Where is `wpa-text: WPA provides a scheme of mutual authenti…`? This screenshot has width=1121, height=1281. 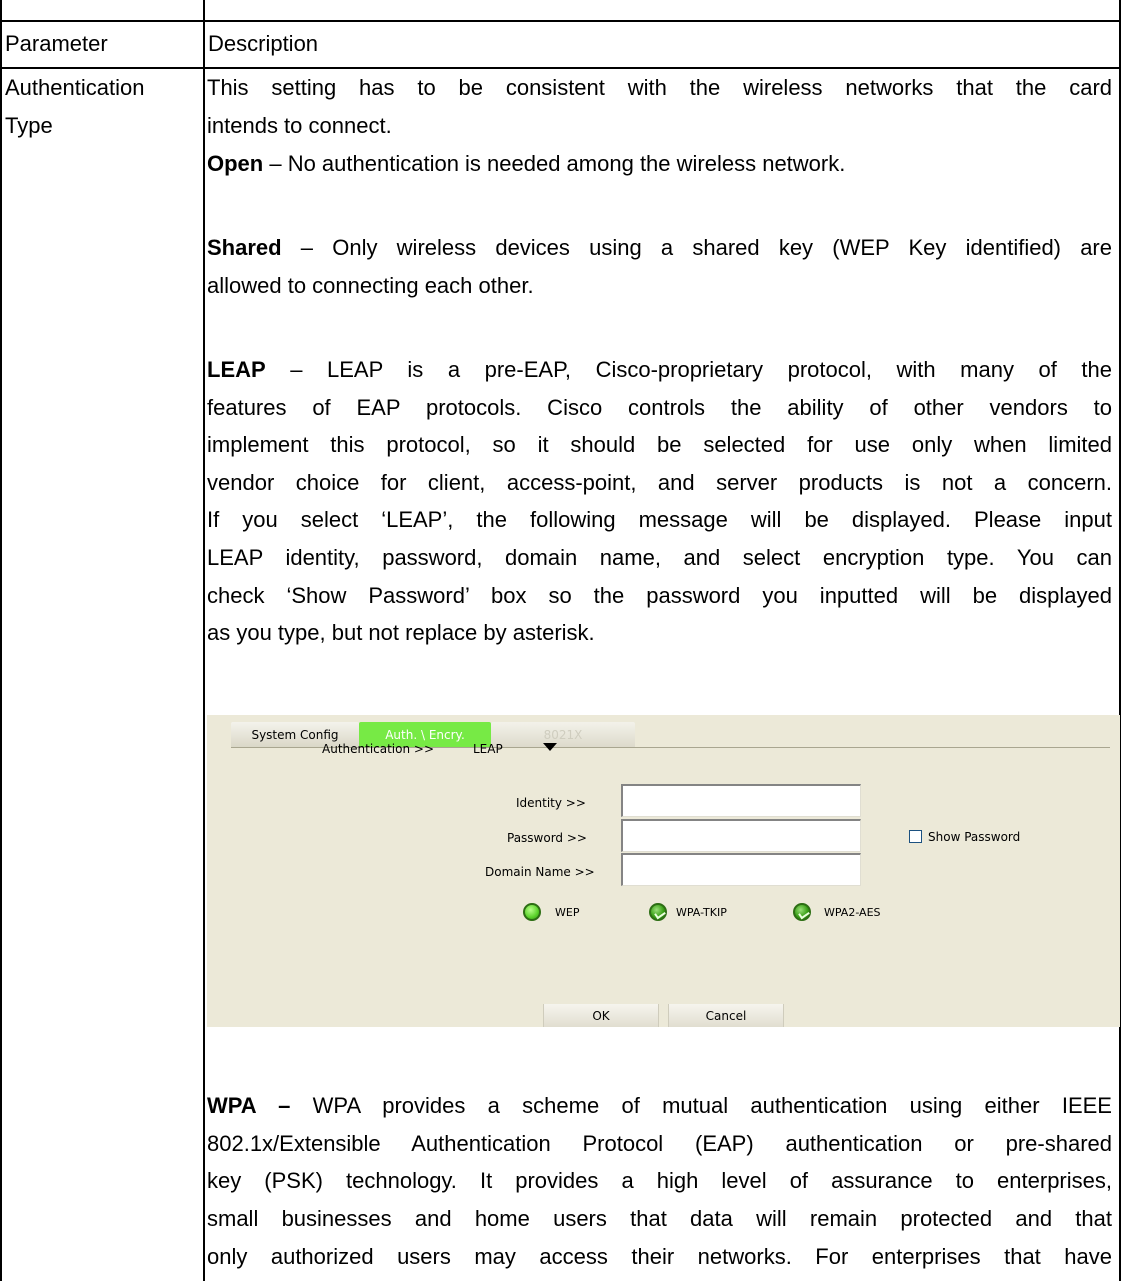 wpa-text: WPA provides a scheme of mutual authenti… is located at coordinates (701, 1105).